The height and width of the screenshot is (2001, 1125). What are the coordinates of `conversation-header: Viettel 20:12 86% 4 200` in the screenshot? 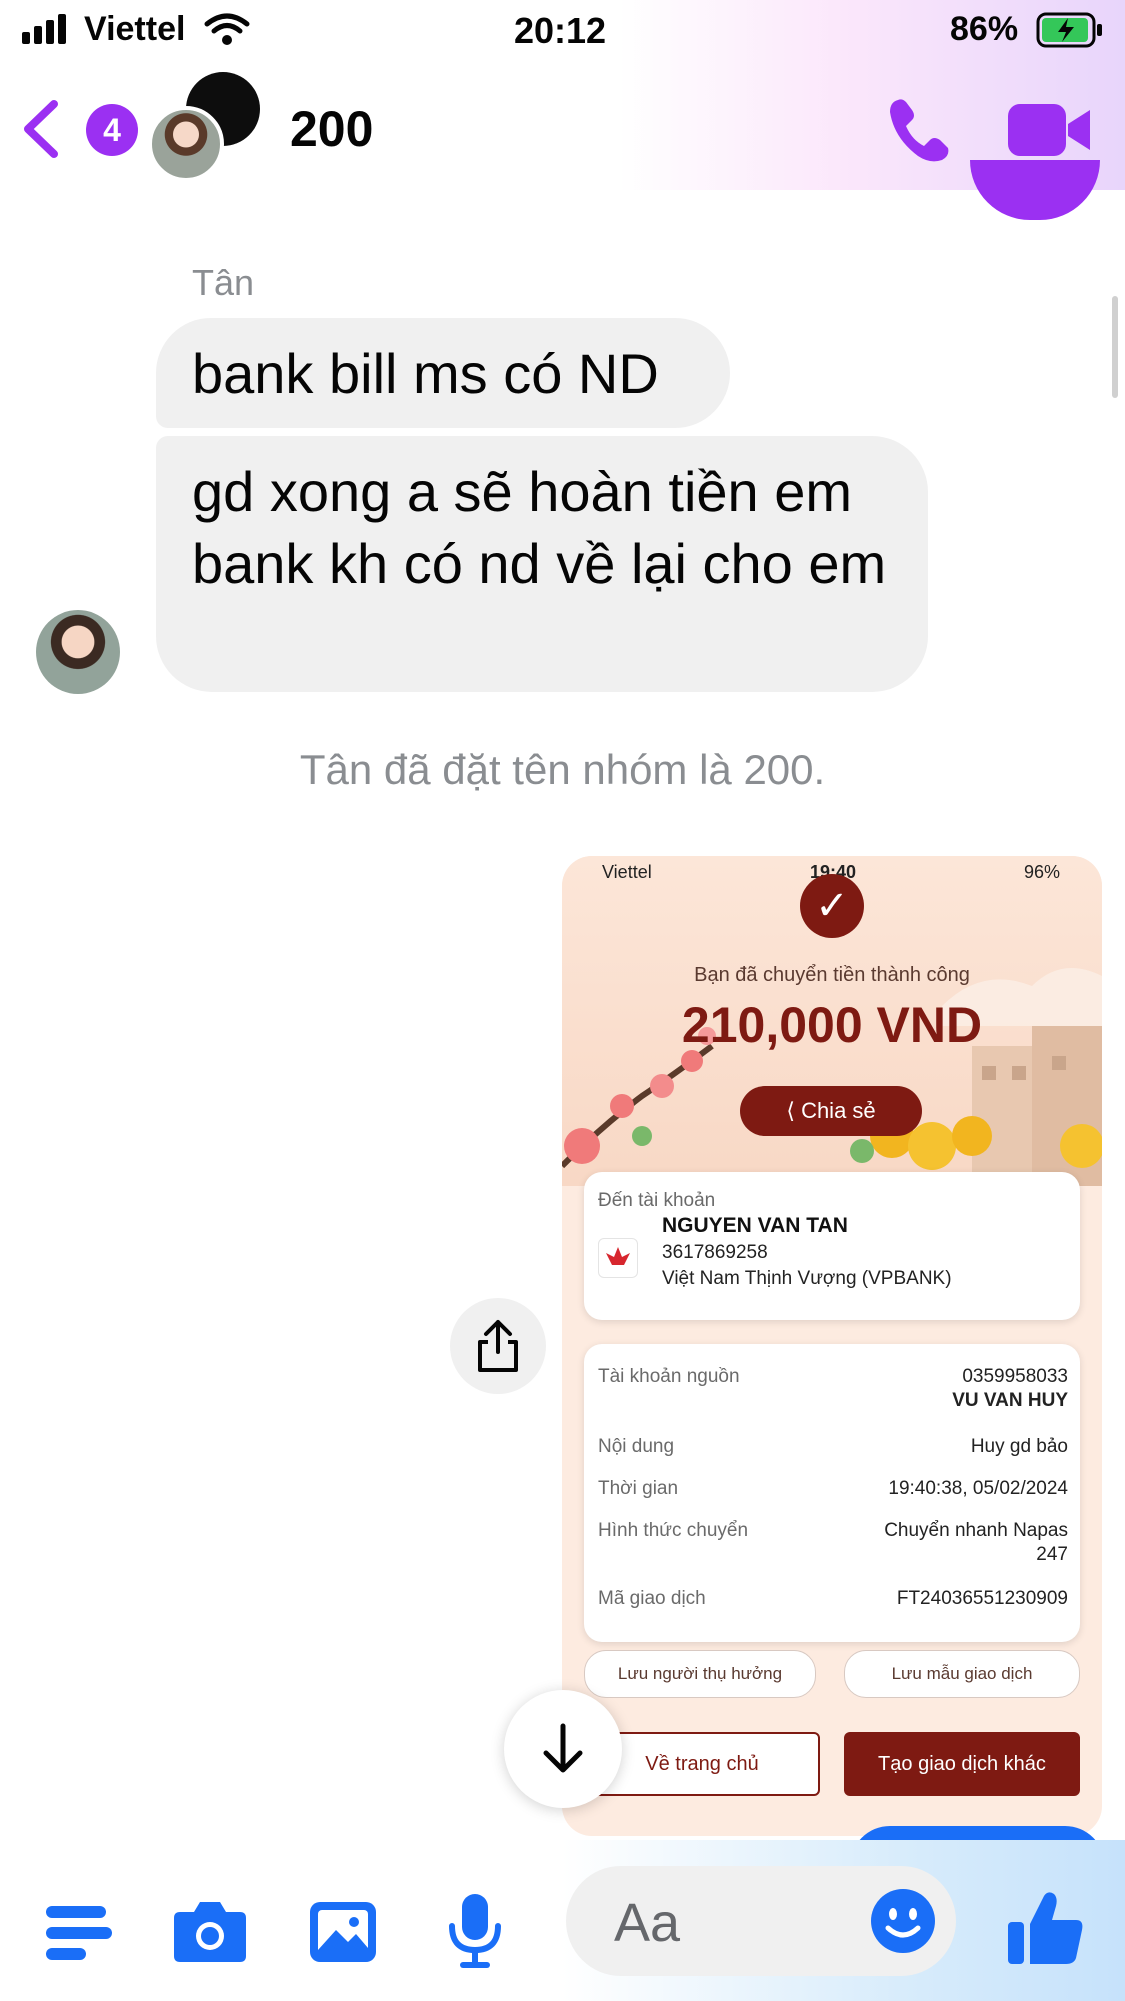 It's located at (562, 95).